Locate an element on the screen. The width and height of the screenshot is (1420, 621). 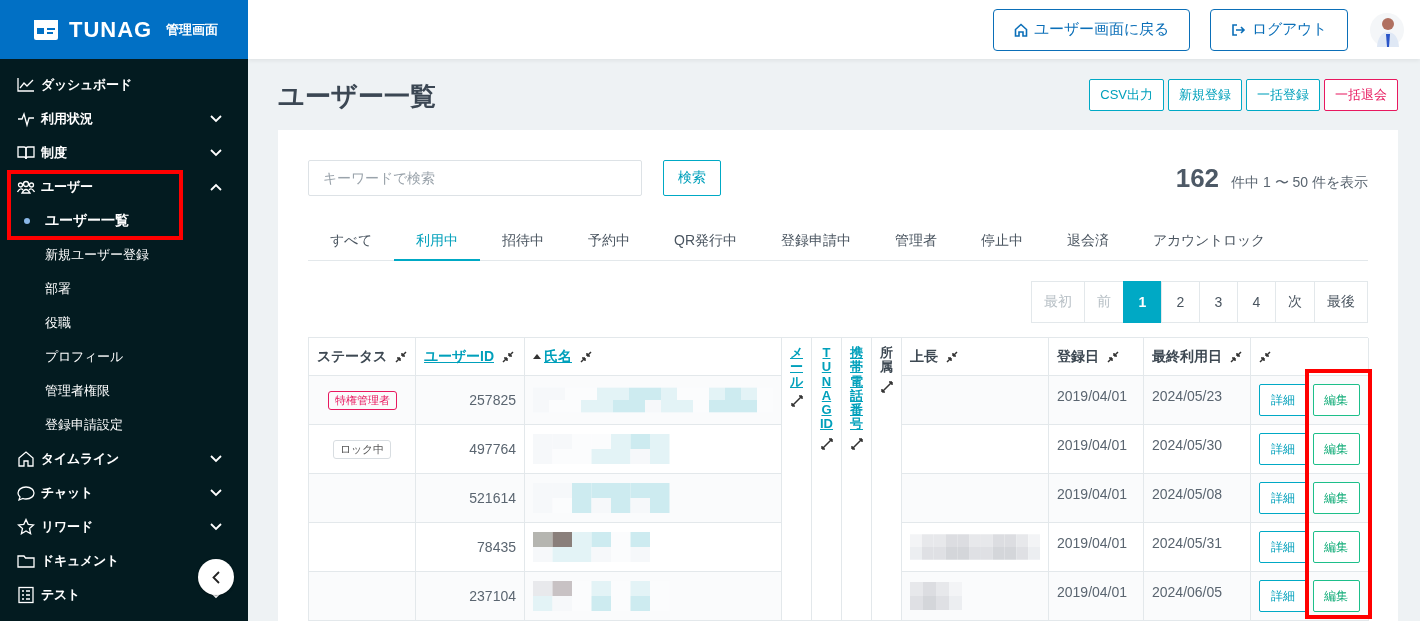
user-id: 257825 is located at coordinates (492, 400).